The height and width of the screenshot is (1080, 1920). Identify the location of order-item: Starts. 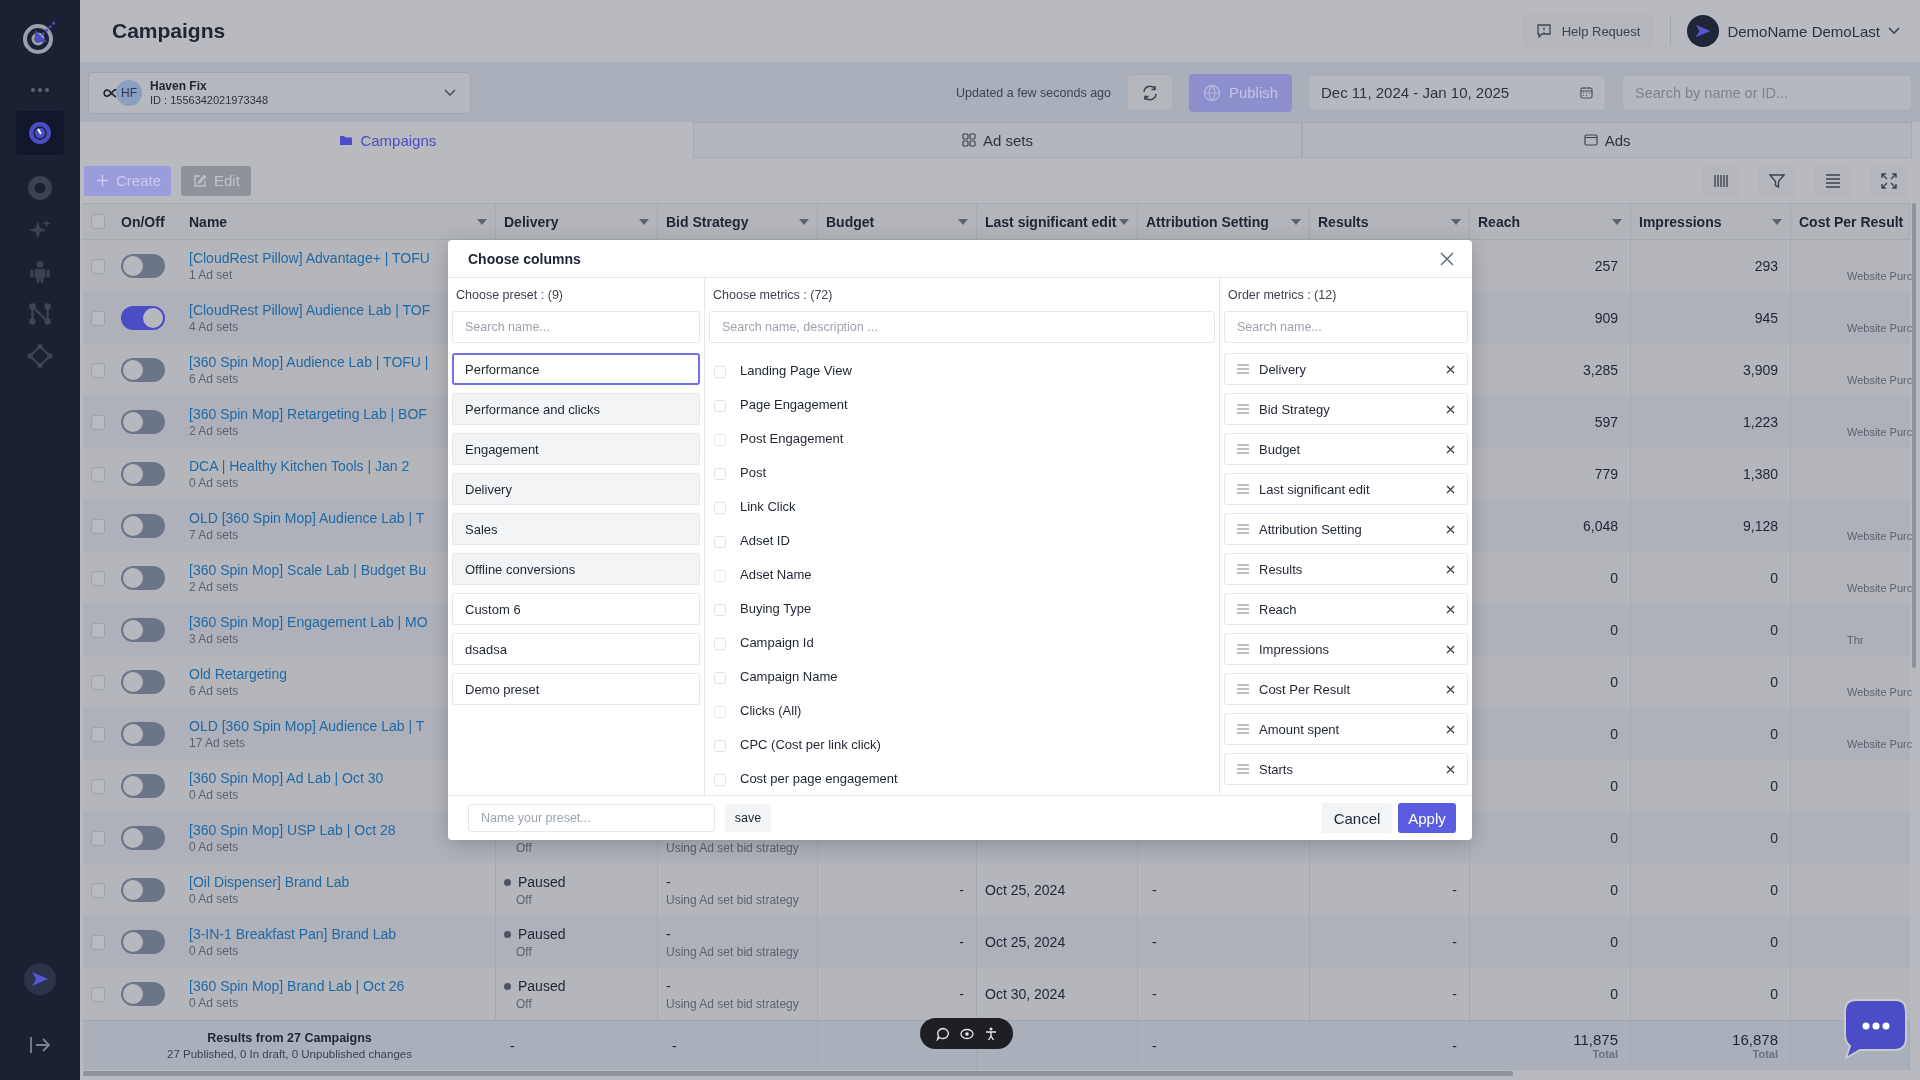
(1346, 769).